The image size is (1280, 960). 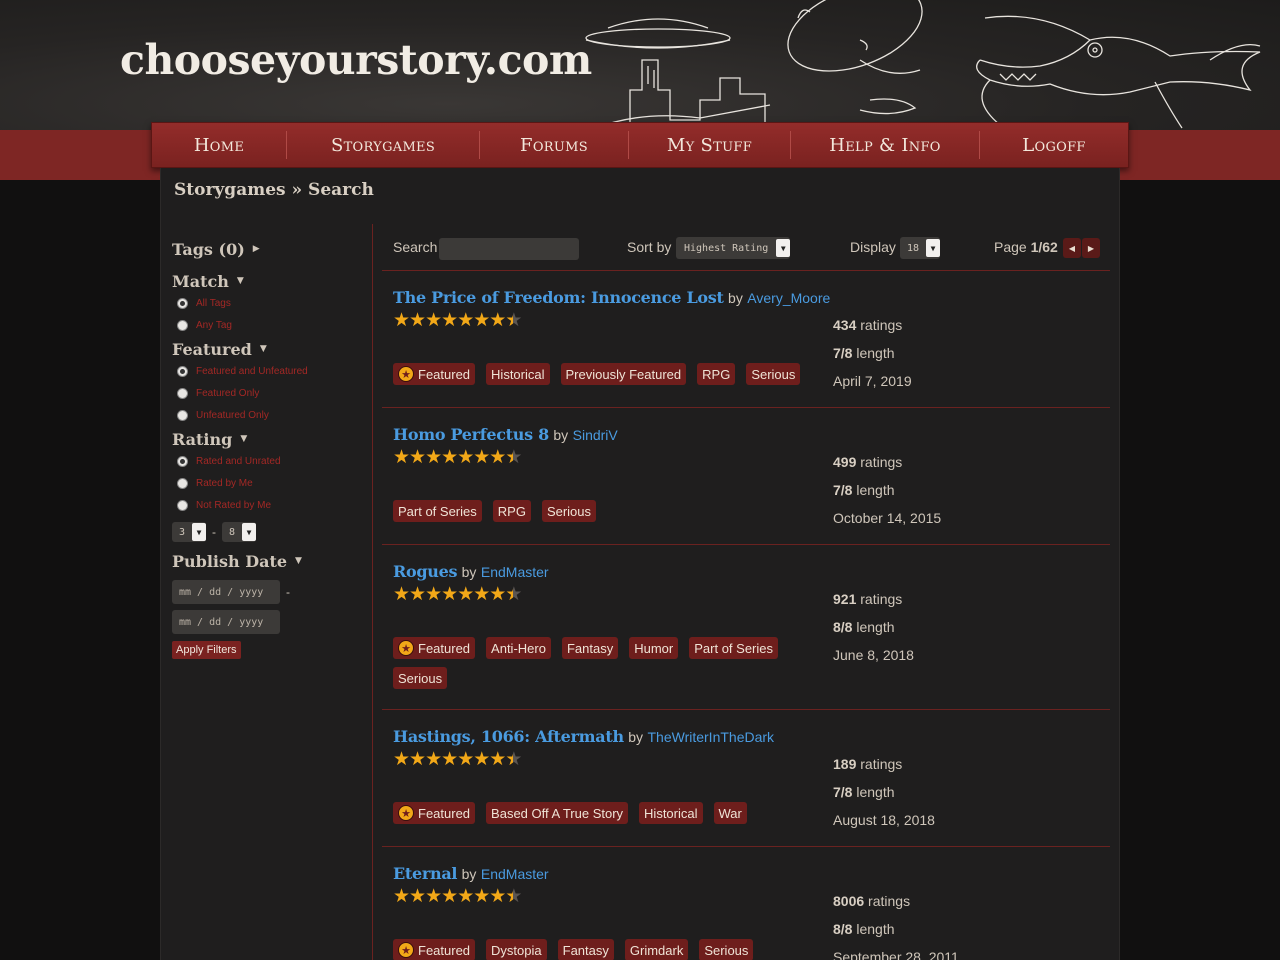 What do you see at coordinates (875, 929) in the screenshot?
I see `length-label: length` at bounding box center [875, 929].